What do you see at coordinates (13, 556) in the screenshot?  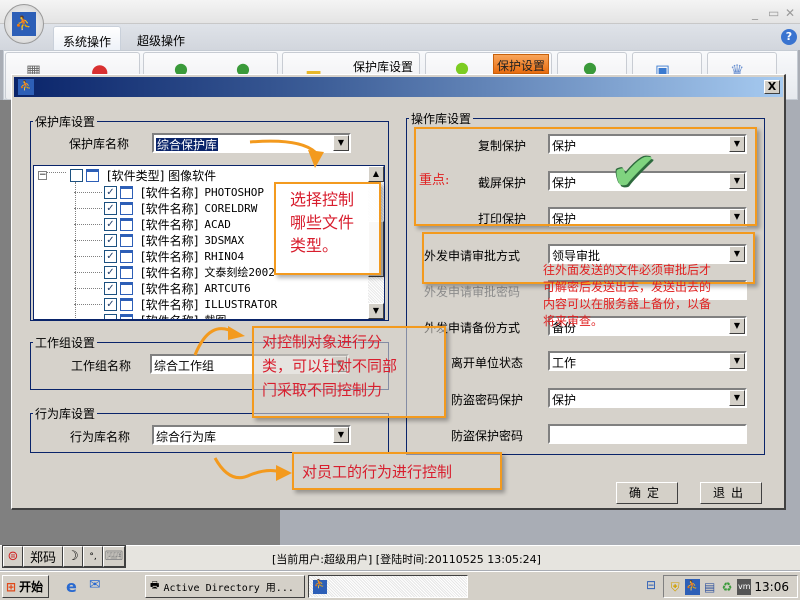 I see `ime-logo-icon: ⊜` at bounding box center [13, 556].